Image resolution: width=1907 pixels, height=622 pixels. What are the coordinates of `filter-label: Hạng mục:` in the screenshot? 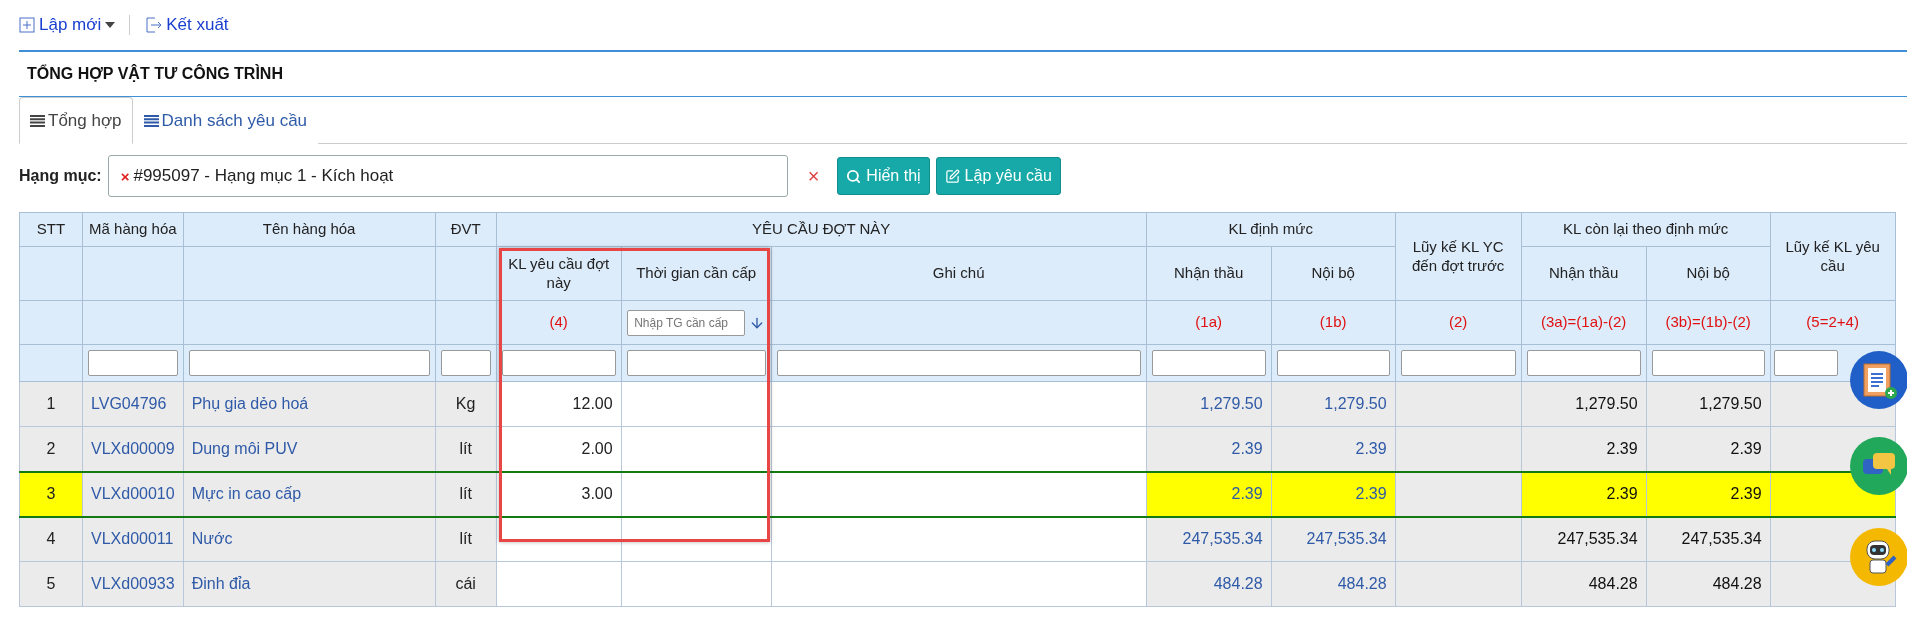 It's located at (60, 176).